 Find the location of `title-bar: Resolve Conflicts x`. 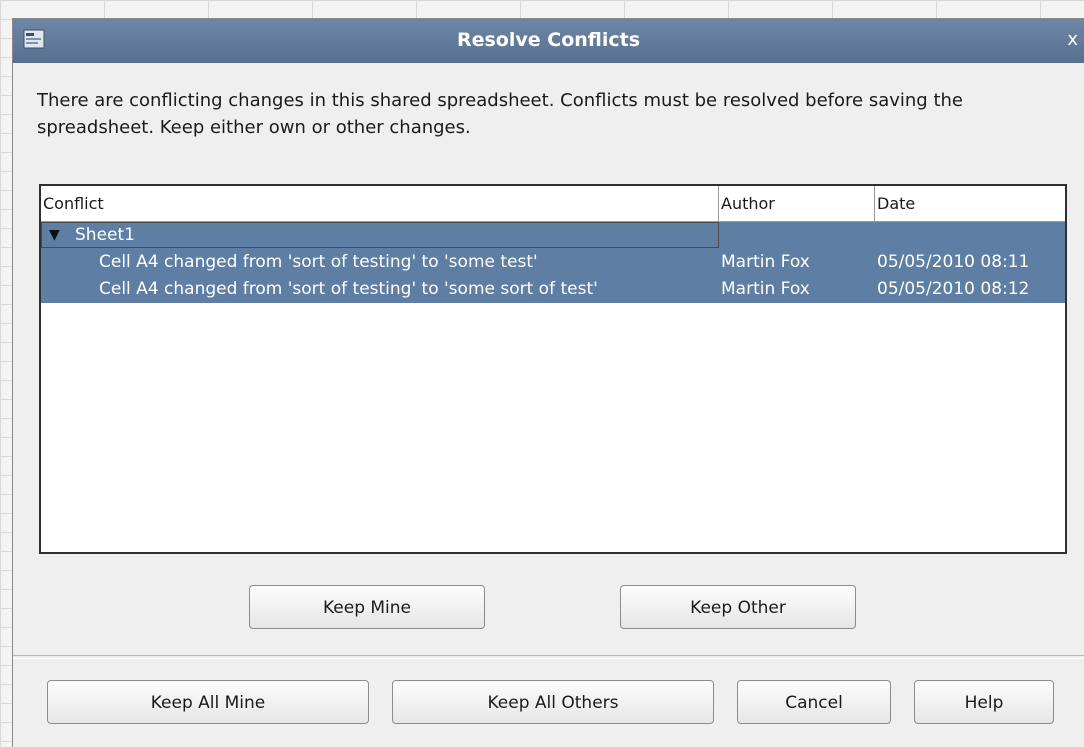

title-bar: Resolve Conflicts x is located at coordinates (548, 41).